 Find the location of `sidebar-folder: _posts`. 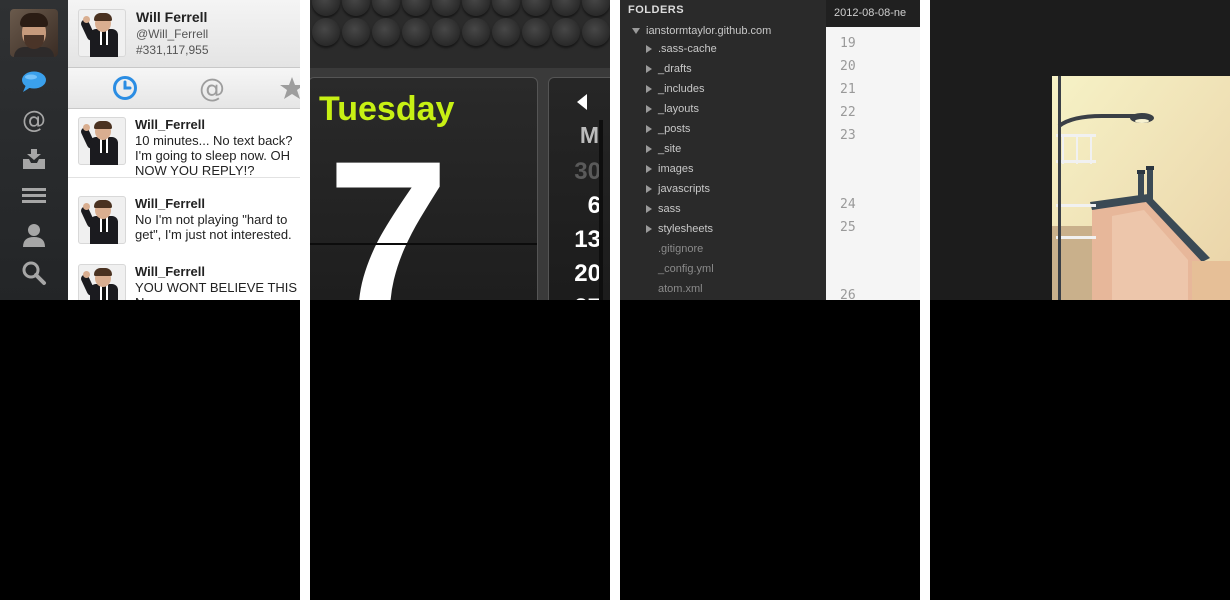

sidebar-folder: _posts is located at coordinates (668, 129).